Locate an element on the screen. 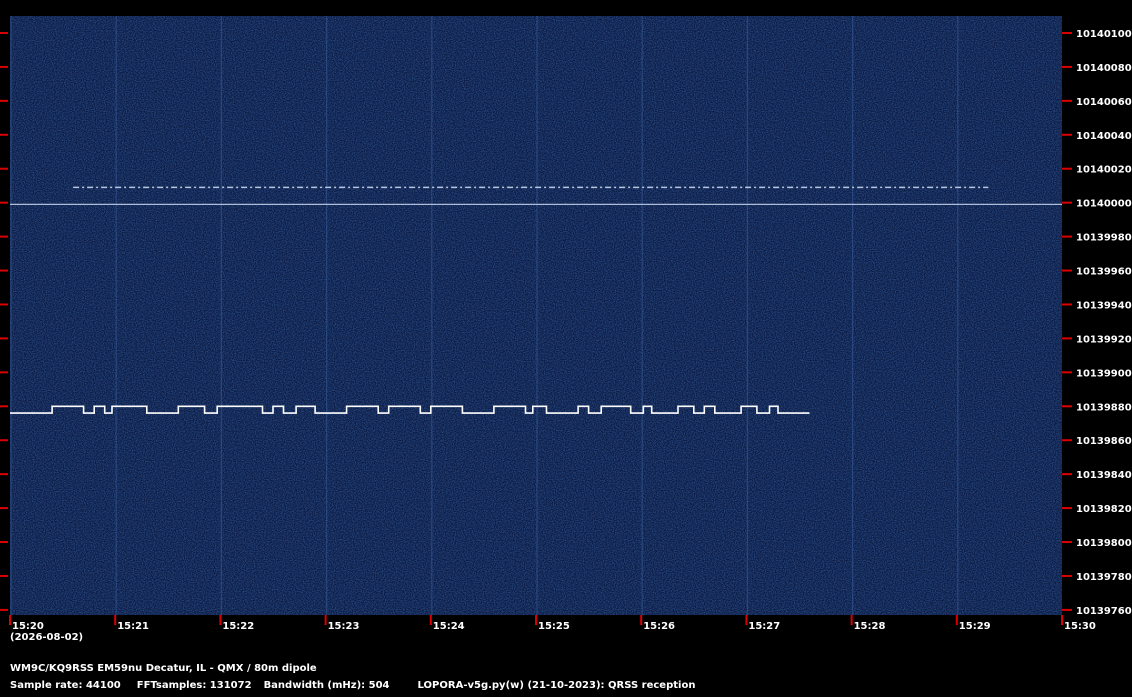 The height and width of the screenshot is (697, 1132). y-tick-label-5: 10140000 is located at coordinates (1104, 204).